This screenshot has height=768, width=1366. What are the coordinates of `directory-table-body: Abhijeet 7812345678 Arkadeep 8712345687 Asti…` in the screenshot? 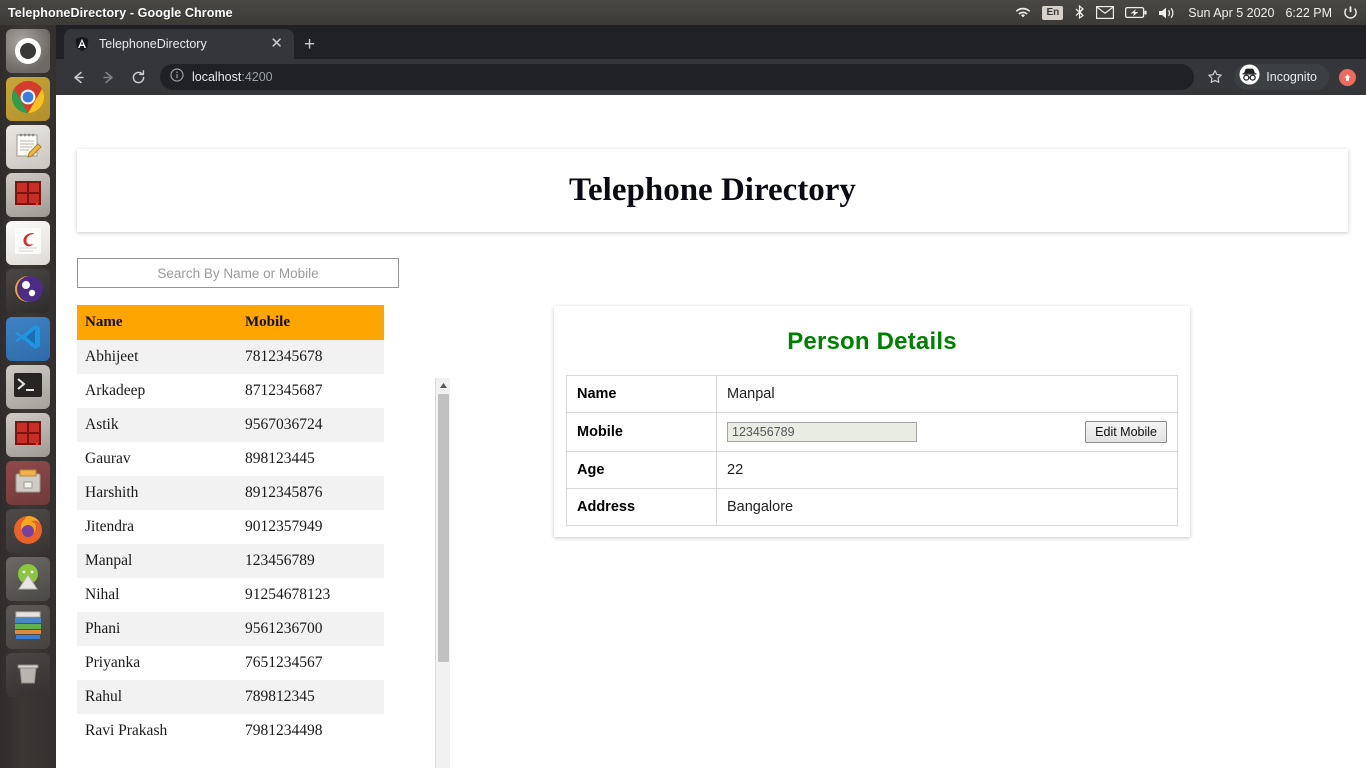 It's located at (230, 544).